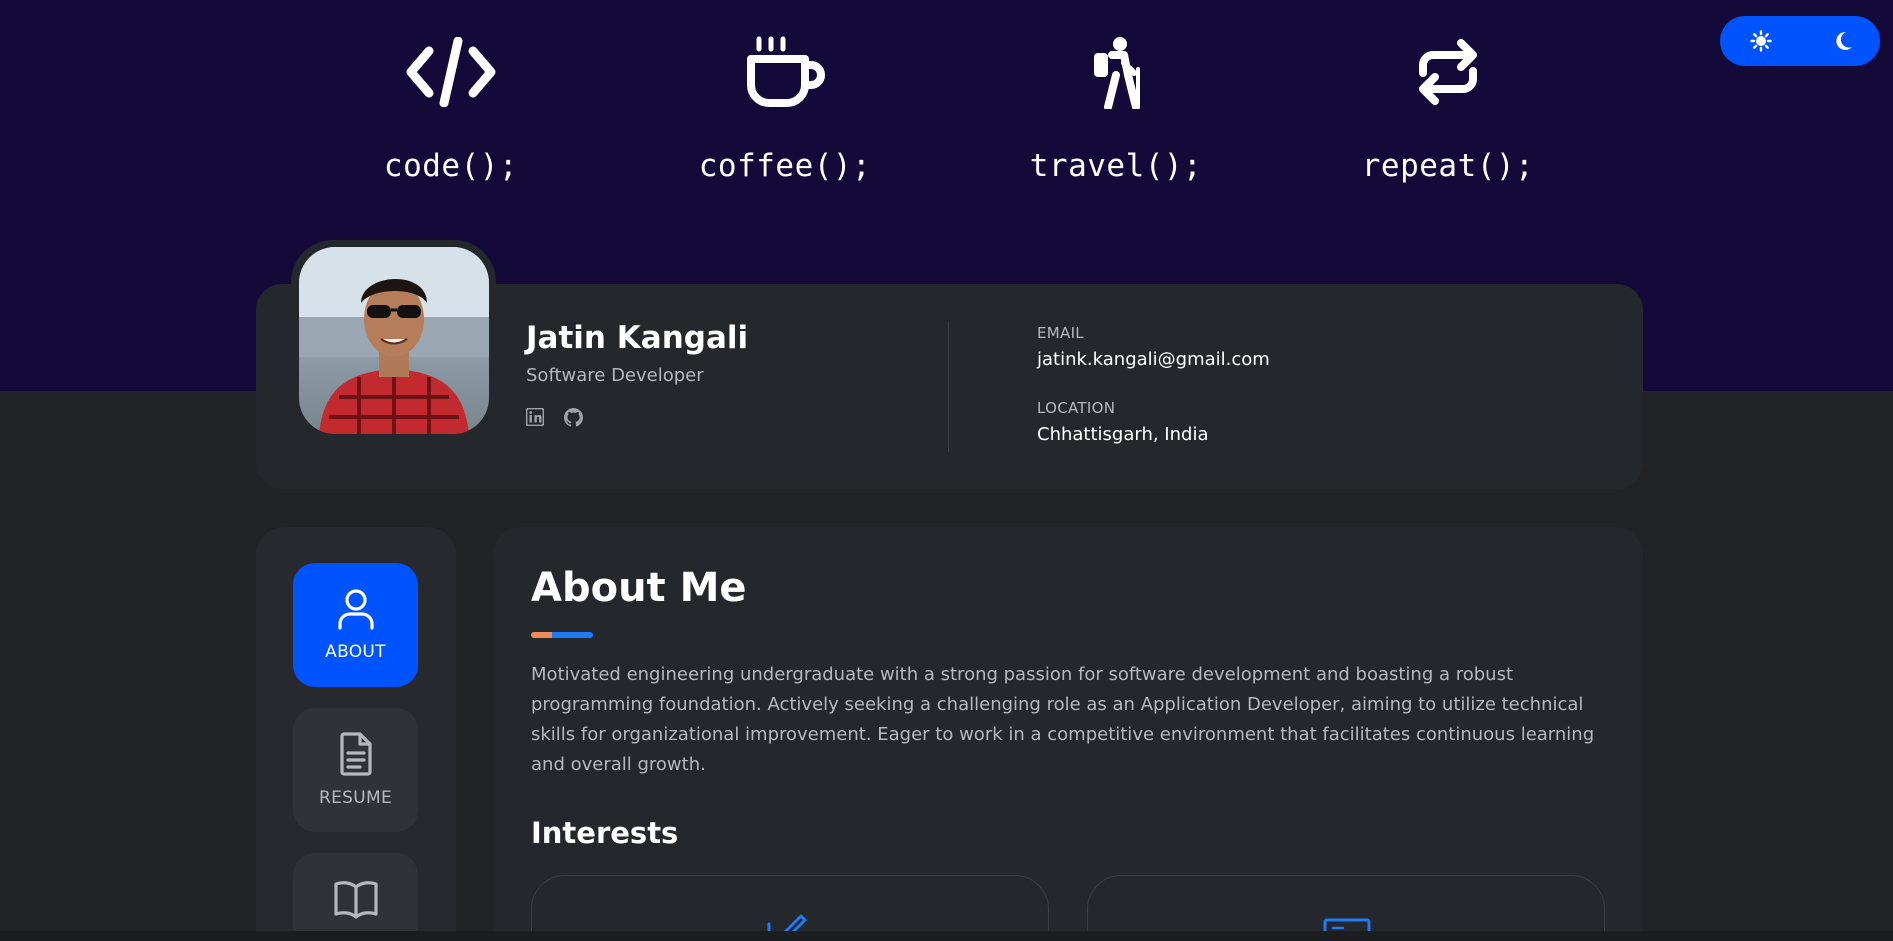  Describe the element at coordinates (615, 375) in the screenshot. I see `profile-role: Software Developer` at that location.